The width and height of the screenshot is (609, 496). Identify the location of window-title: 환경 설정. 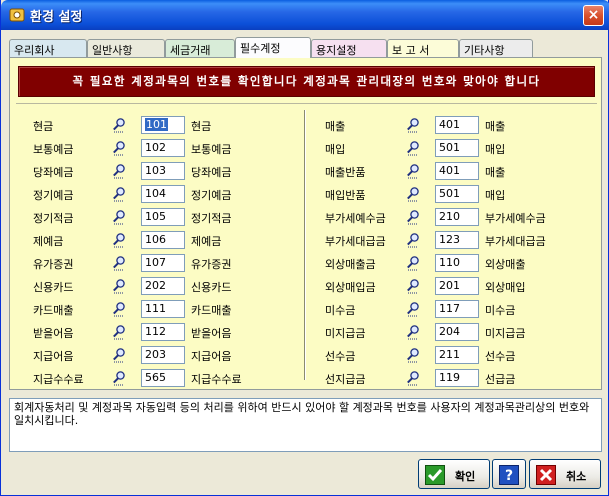
(56, 17).